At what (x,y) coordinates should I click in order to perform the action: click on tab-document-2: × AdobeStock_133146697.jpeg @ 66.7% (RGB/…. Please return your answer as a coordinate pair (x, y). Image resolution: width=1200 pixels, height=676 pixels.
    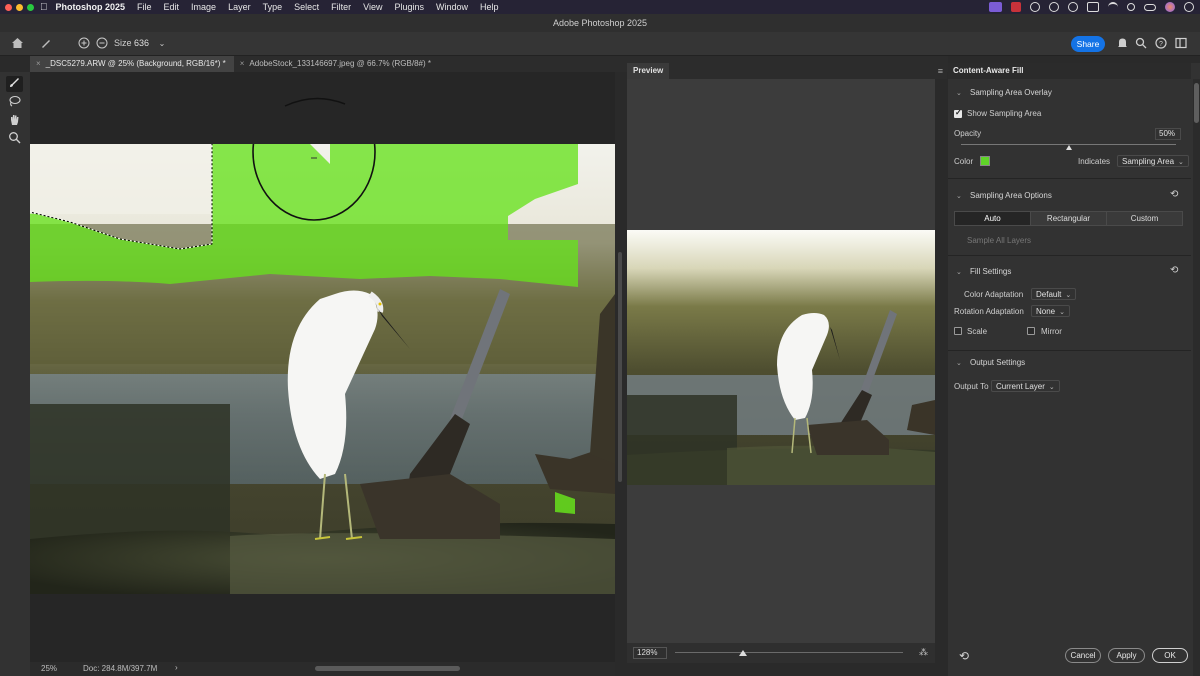
    Looking at the image, I should click on (336, 64).